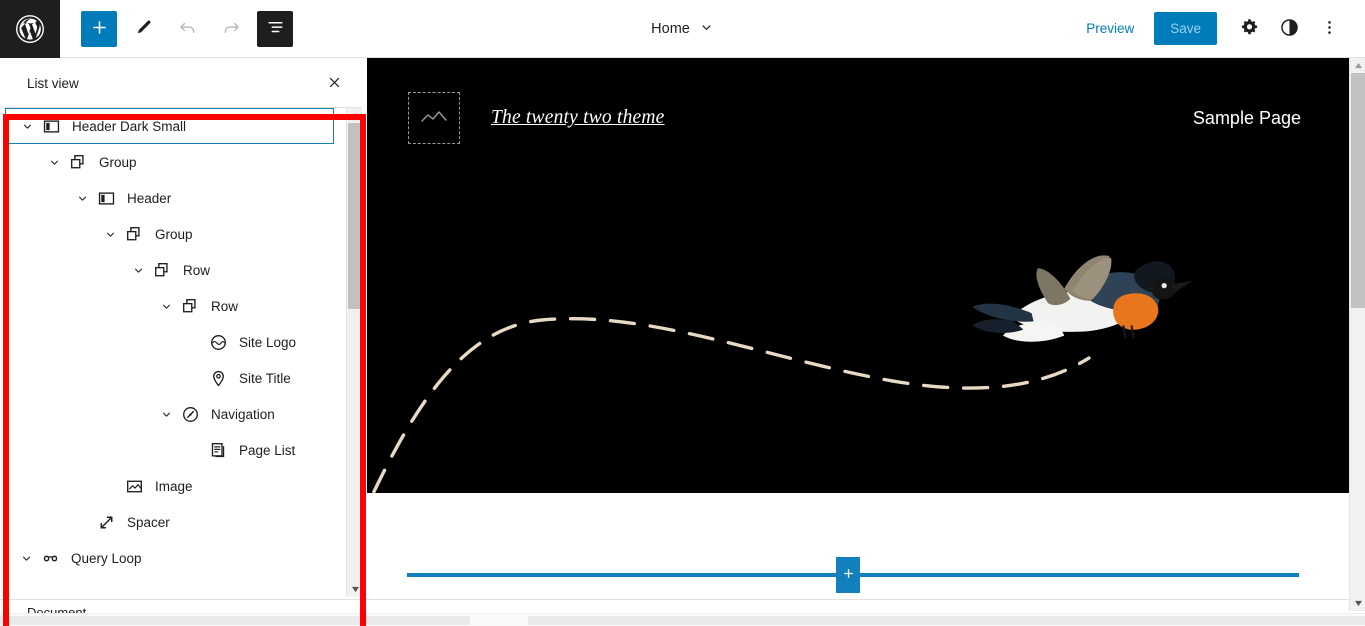  What do you see at coordinates (173, 522) in the screenshot?
I see `block-tree-item: Spacer` at bounding box center [173, 522].